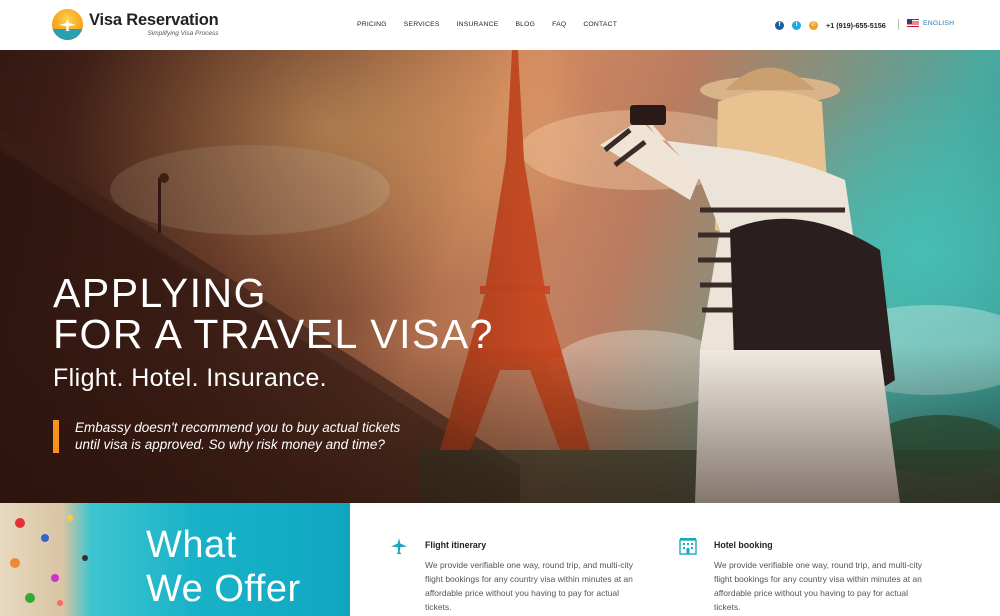  What do you see at coordinates (743, 545) in the screenshot?
I see `feature-title: Hotel booking` at bounding box center [743, 545].